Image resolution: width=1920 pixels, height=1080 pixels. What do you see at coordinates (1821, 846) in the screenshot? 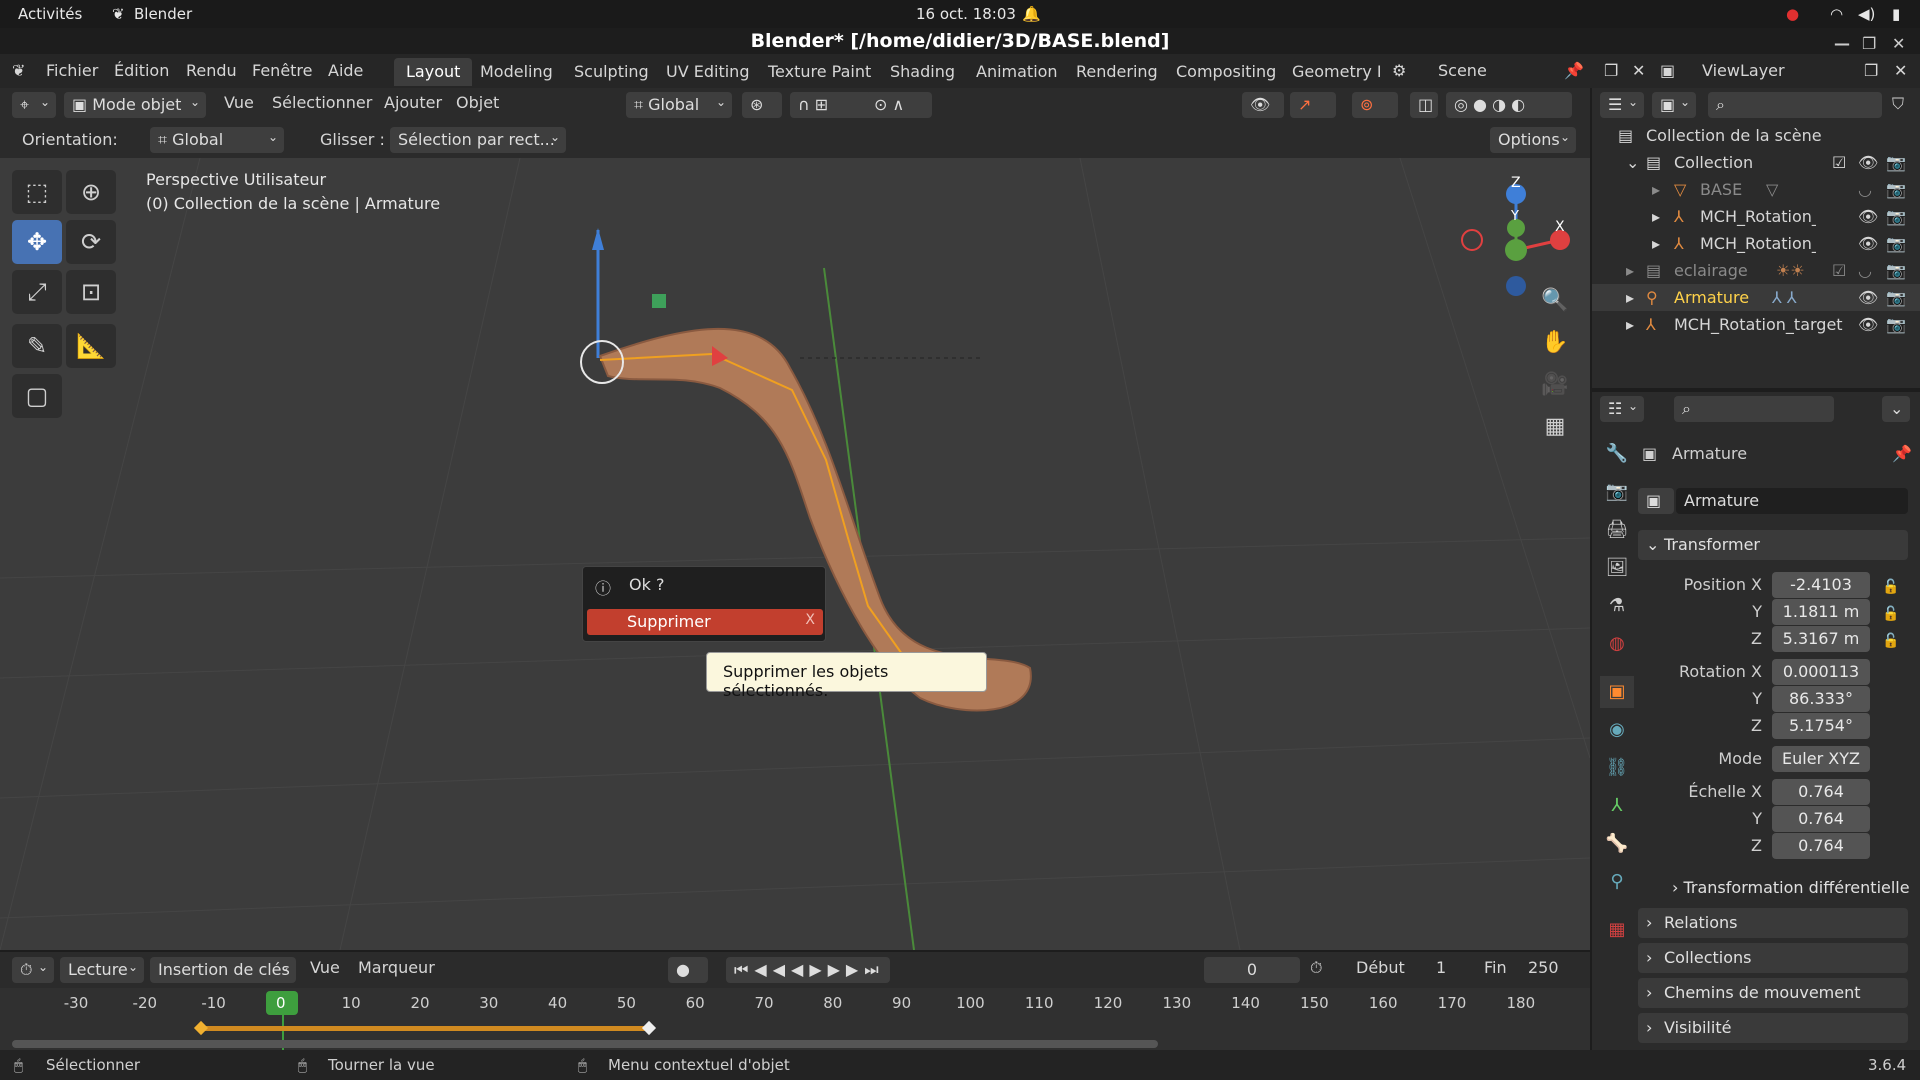
I see `scale-z-field: 0.764` at bounding box center [1821, 846].